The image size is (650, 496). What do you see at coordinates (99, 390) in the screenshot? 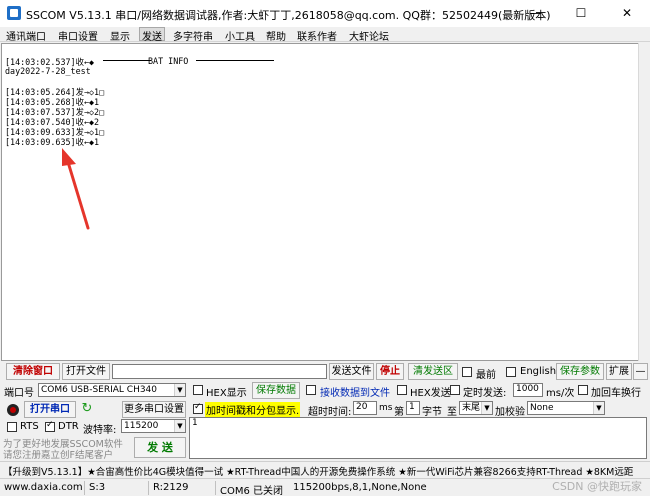
I see `port-select-value: COM6 USB-SERIAL CH340` at bounding box center [99, 390].